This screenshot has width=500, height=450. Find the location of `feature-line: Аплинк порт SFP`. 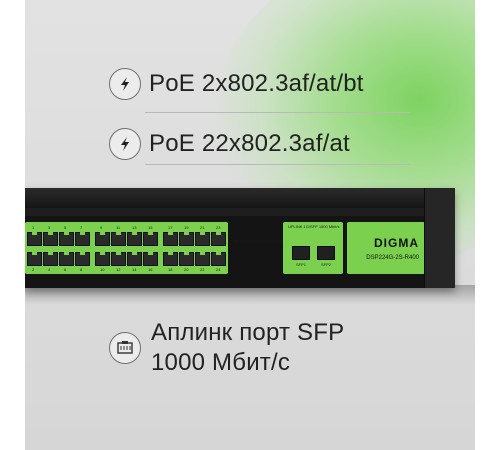

feature-line: Аплинк порт SFP is located at coordinates (248, 332).